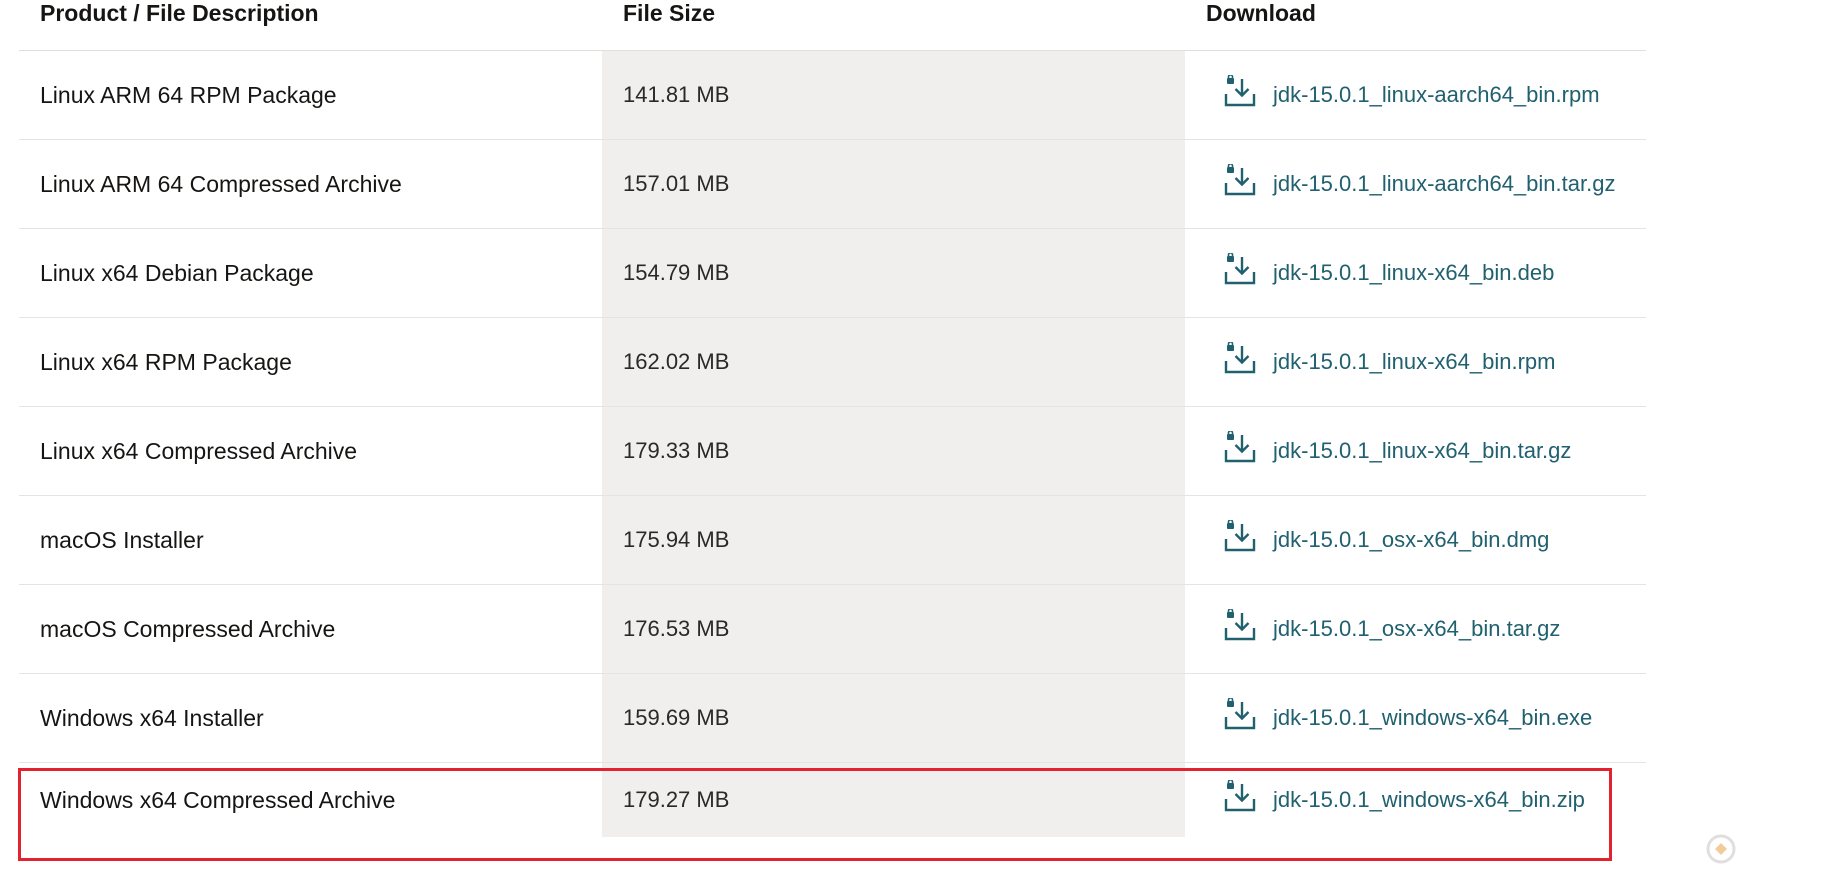 Image resolution: width=1843 pixels, height=878 pixels. I want to click on download-link: jdk-15.0.1_windows-x64_bin.zip, so click(1404, 797).